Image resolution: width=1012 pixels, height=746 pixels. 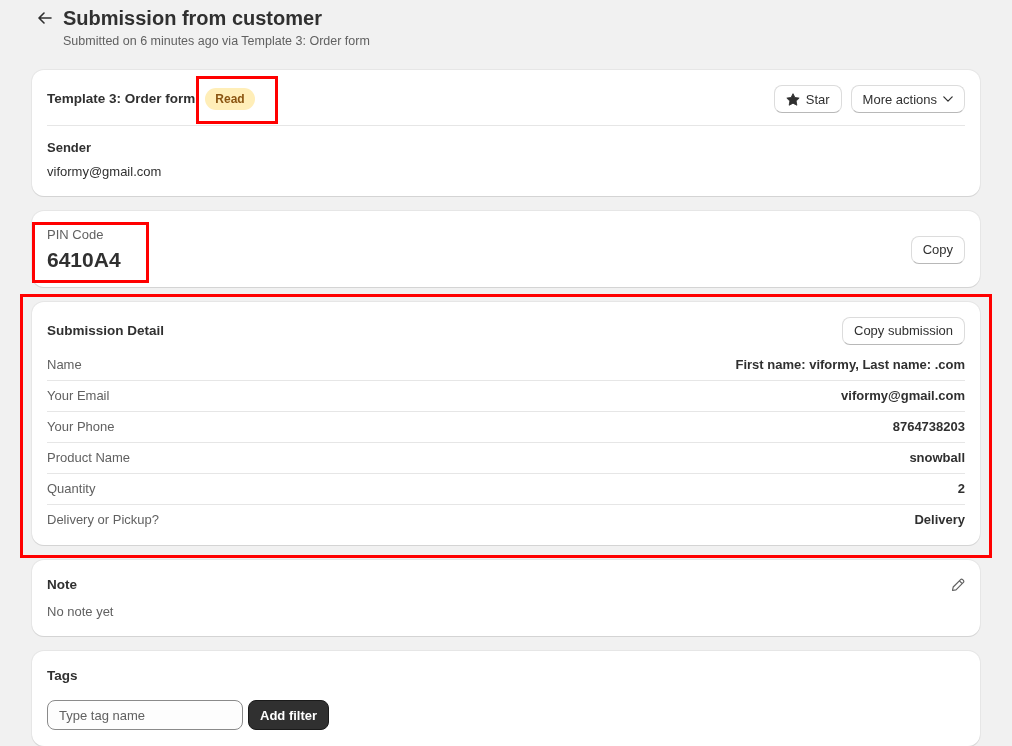 I want to click on field-label: Name, so click(x=64, y=365).